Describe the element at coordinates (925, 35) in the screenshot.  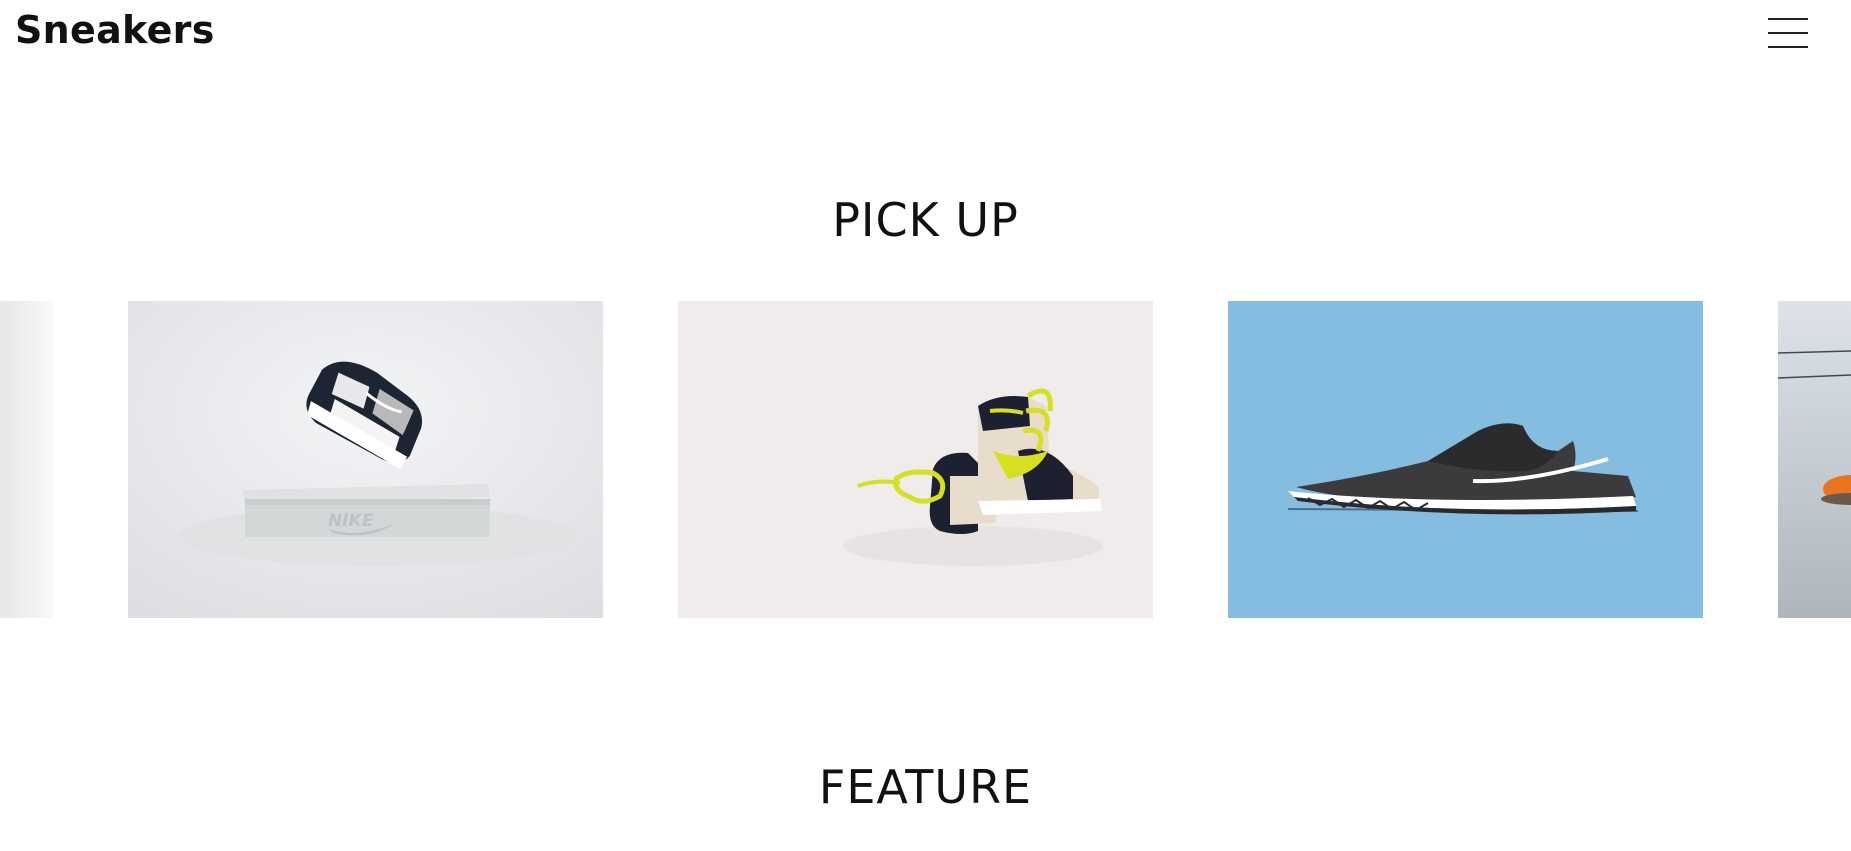
I see `site-header: Sneakers` at that location.